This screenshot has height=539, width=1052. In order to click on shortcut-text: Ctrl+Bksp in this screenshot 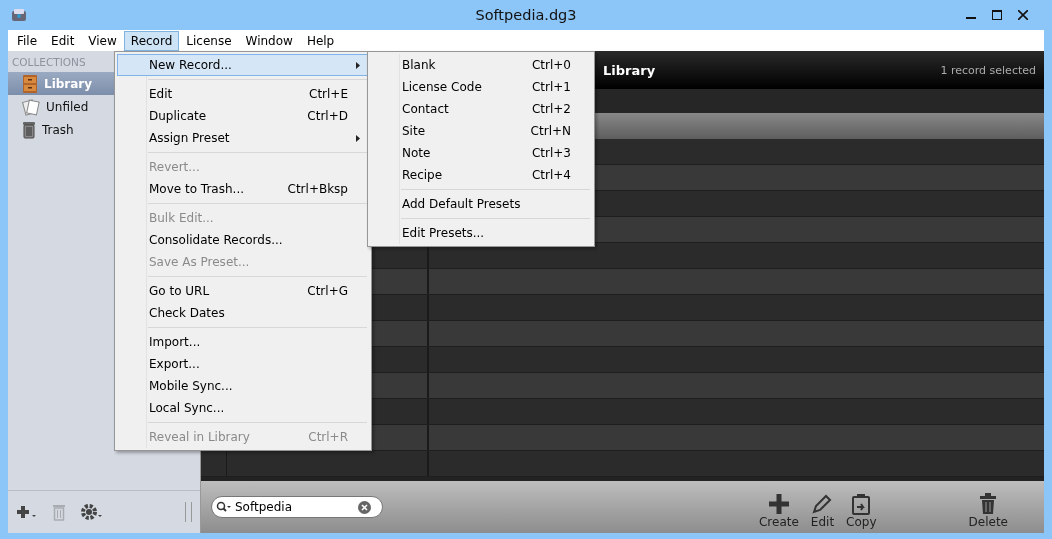, I will do `click(317, 189)`.